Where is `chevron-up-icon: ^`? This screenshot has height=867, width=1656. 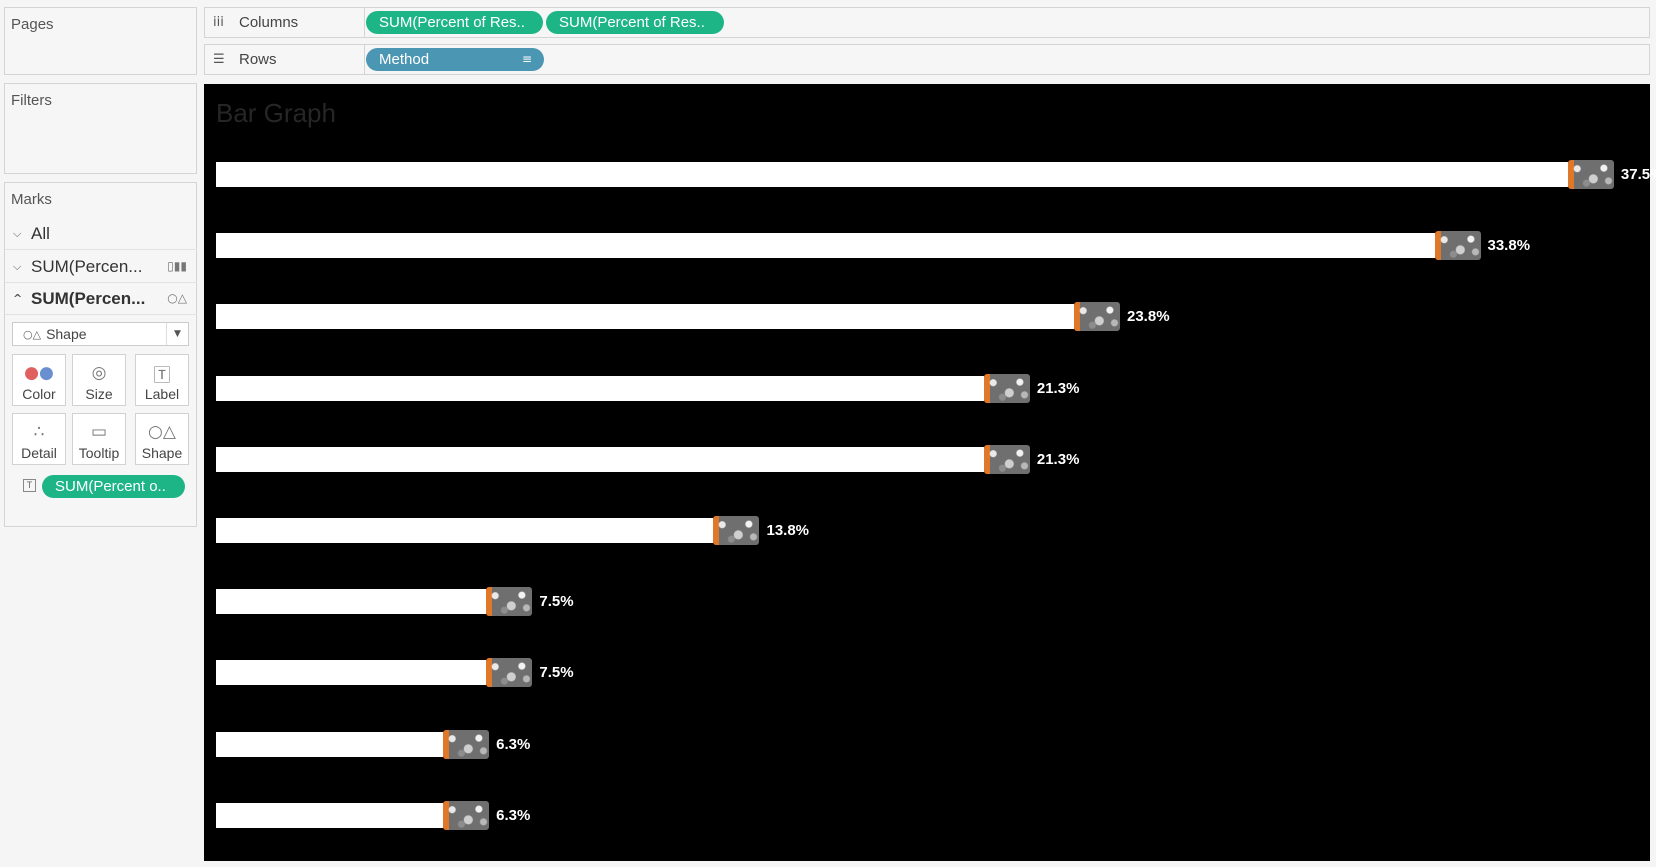
chevron-up-icon: ^ is located at coordinates (18, 298).